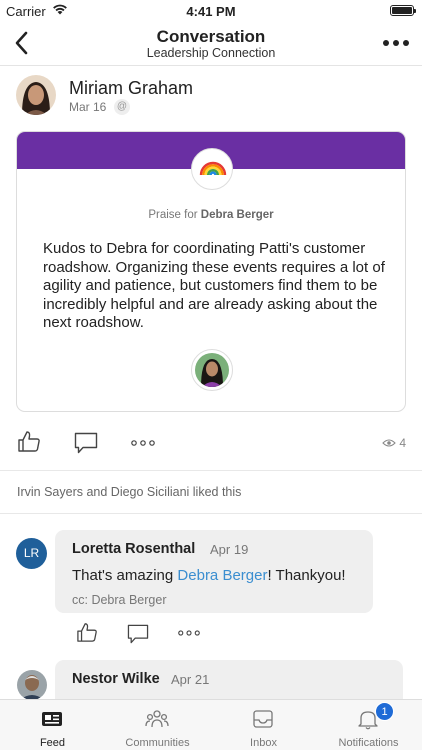 Image resolution: width=422 pixels, height=750 pixels. I want to click on praise-recipient: Debra Berger, so click(237, 215).